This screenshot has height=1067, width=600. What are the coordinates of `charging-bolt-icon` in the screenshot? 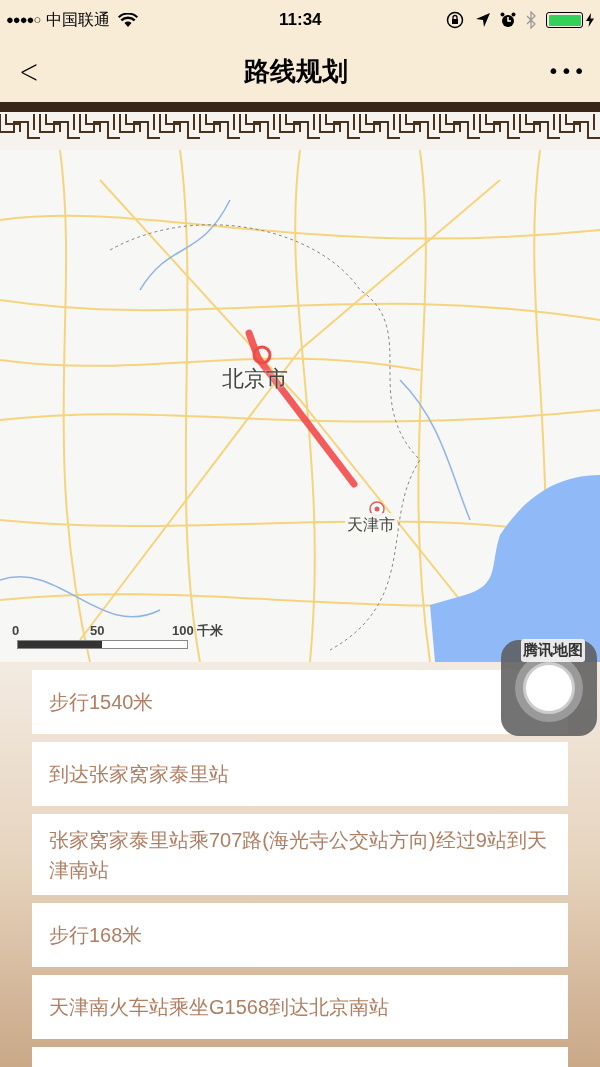 It's located at (590, 20).